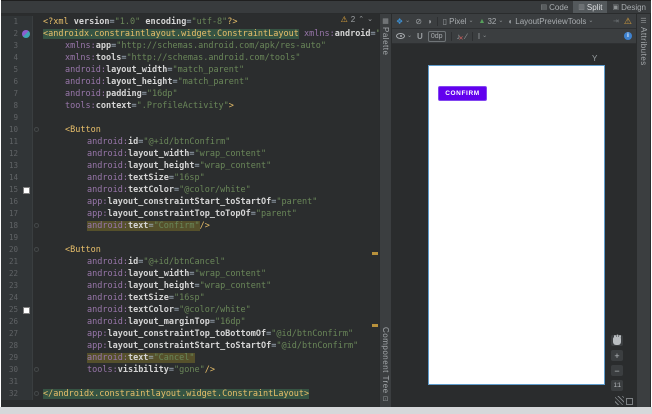 Image resolution: width=652 pixels, height=414 pixels. What do you see at coordinates (418, 21) in the screenshot?
I see `orientation-icon: ⊘` at bounding box center [418, 21].